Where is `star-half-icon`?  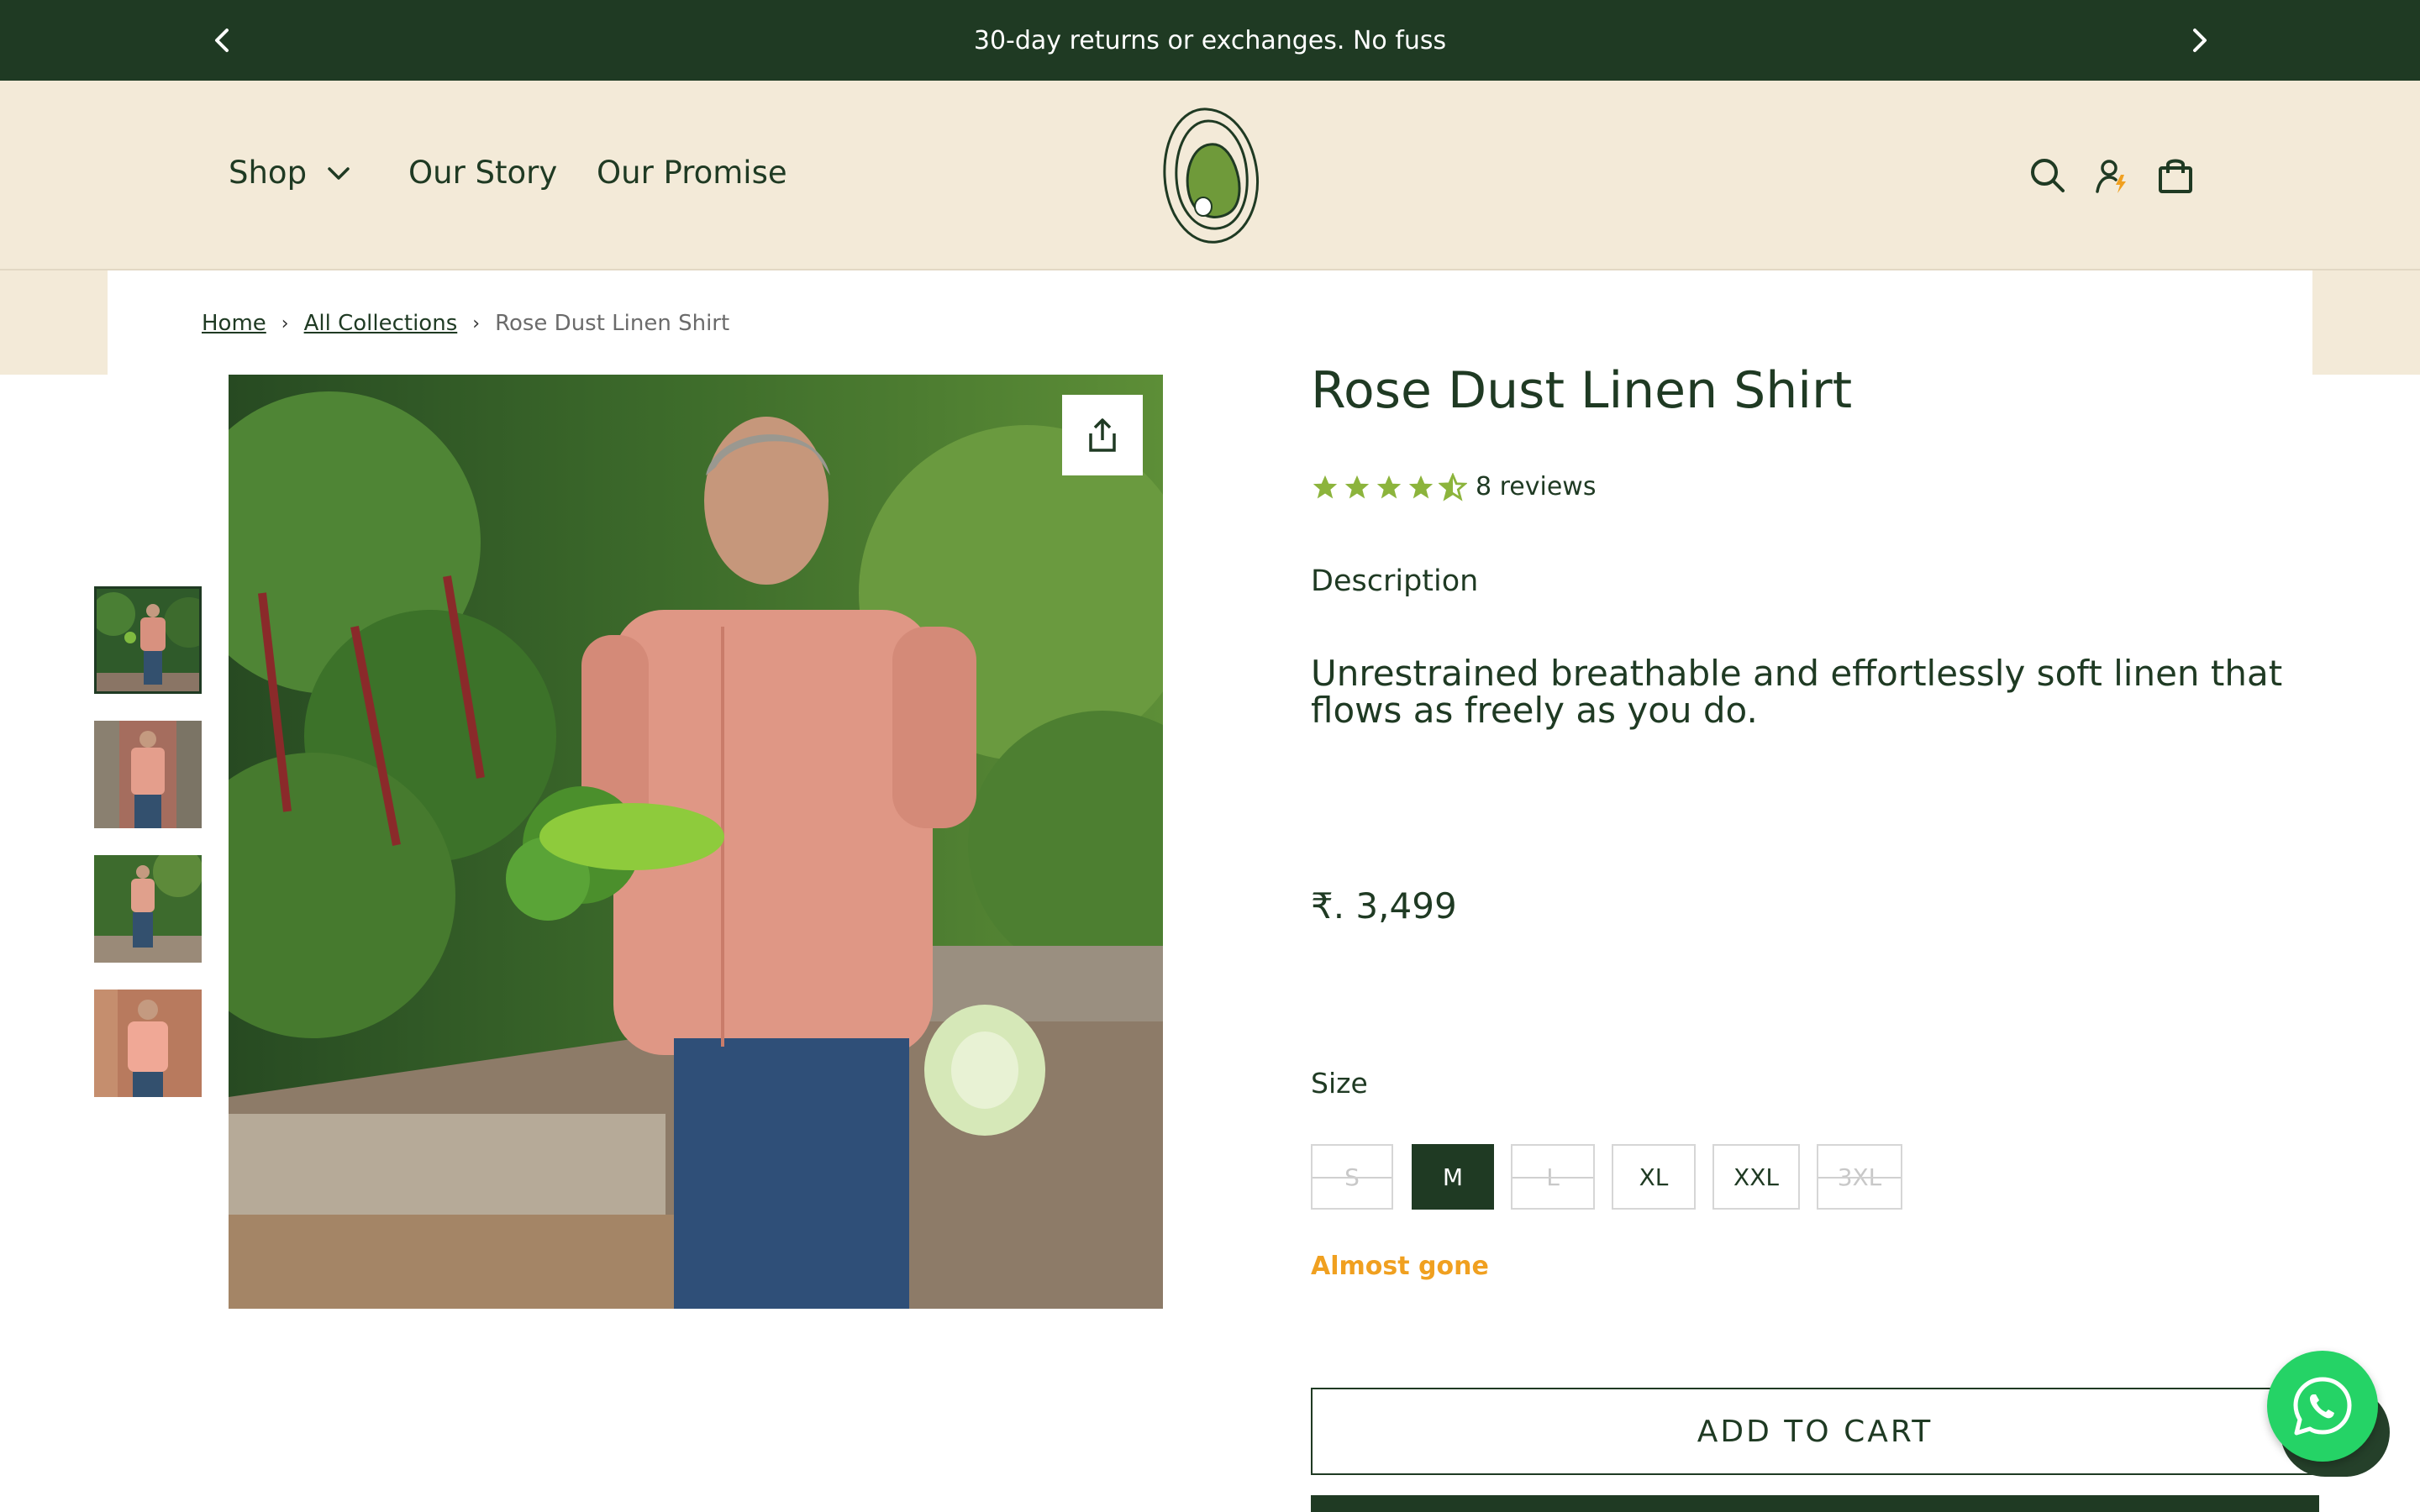
star-half-icon is located at coordinates (1453, 486).